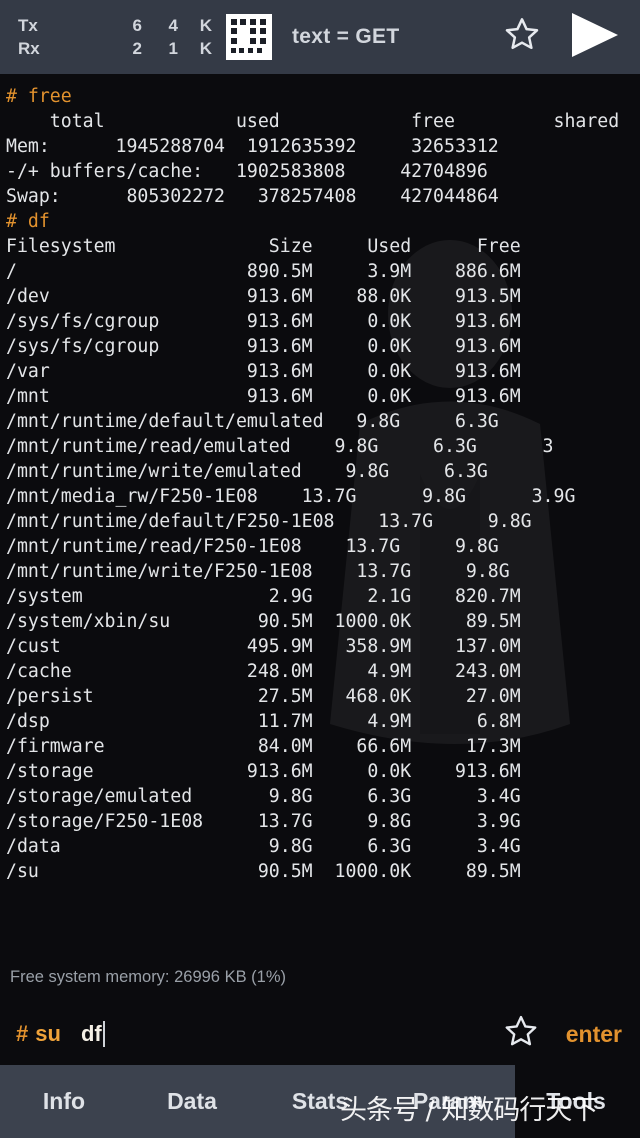 This screenshot has width=640, height=1138. I want to click on terminal-output-line: /var 913.6M 0.0K 913.6M, so click(291, 371).